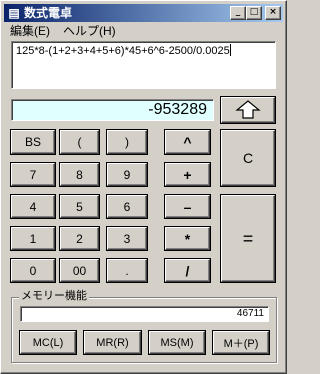  I want to click on minimize-icon: _, so click(238, 12).